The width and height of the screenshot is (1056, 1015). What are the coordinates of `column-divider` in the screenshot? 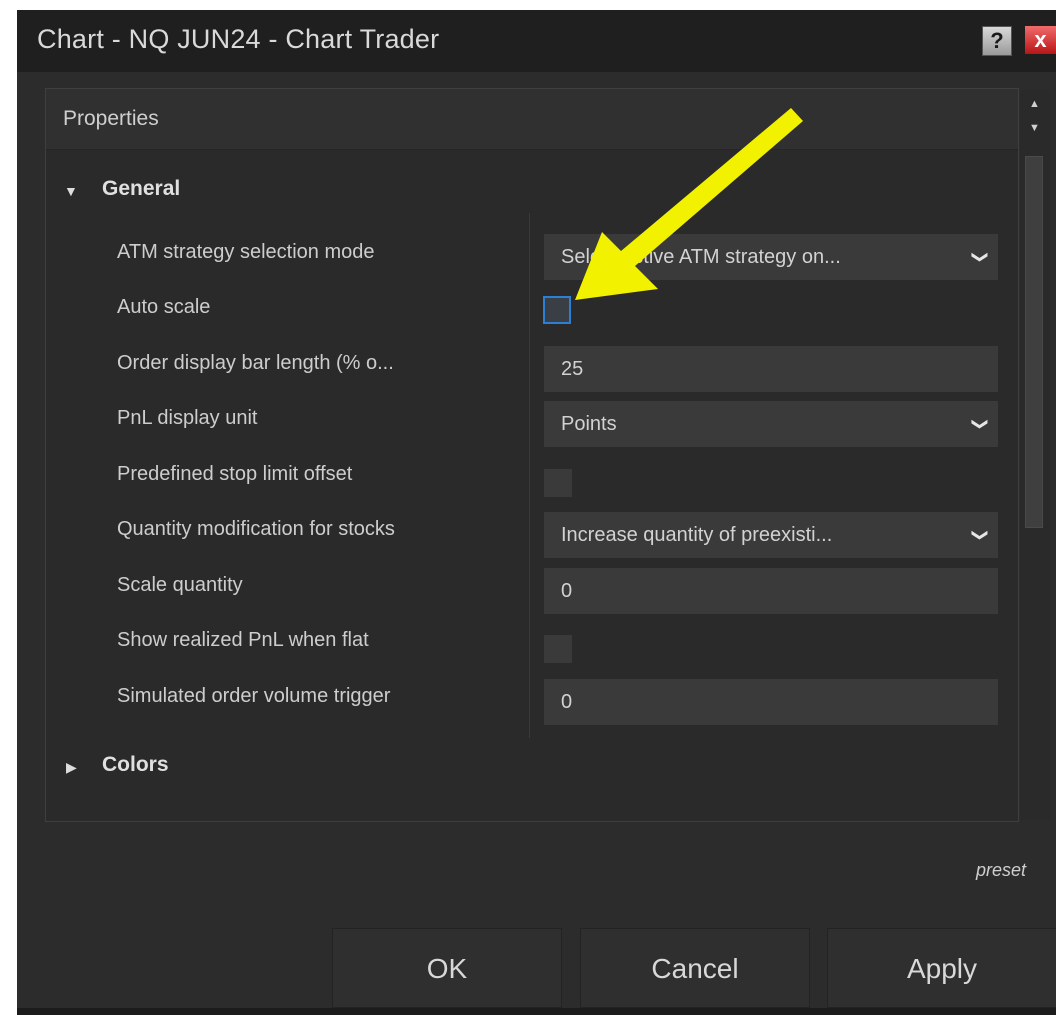 It's located at (529, 475).